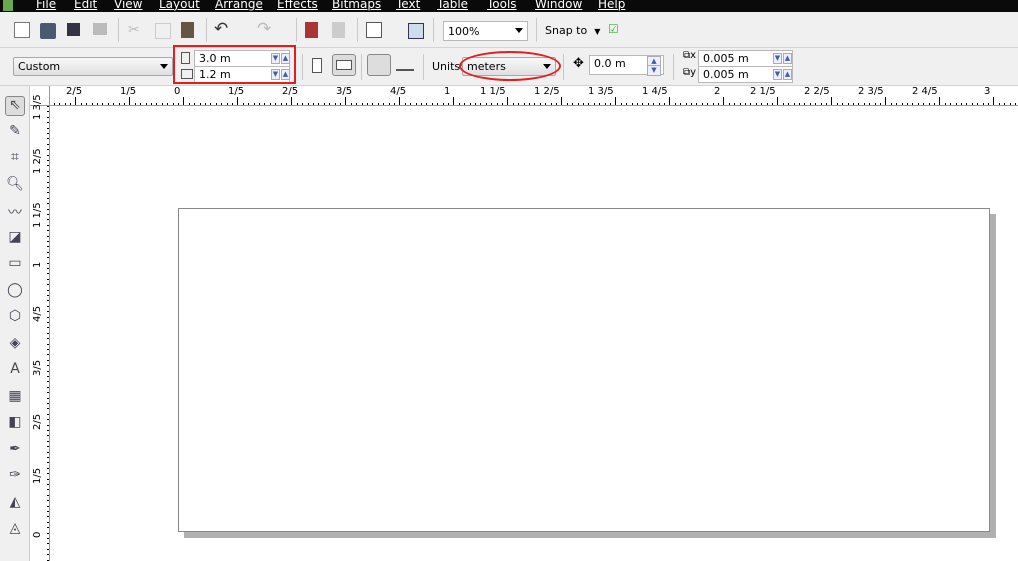 The height and width of the screenshot is (561, 1018). I want to click on paste-icon, so click(187, 30).